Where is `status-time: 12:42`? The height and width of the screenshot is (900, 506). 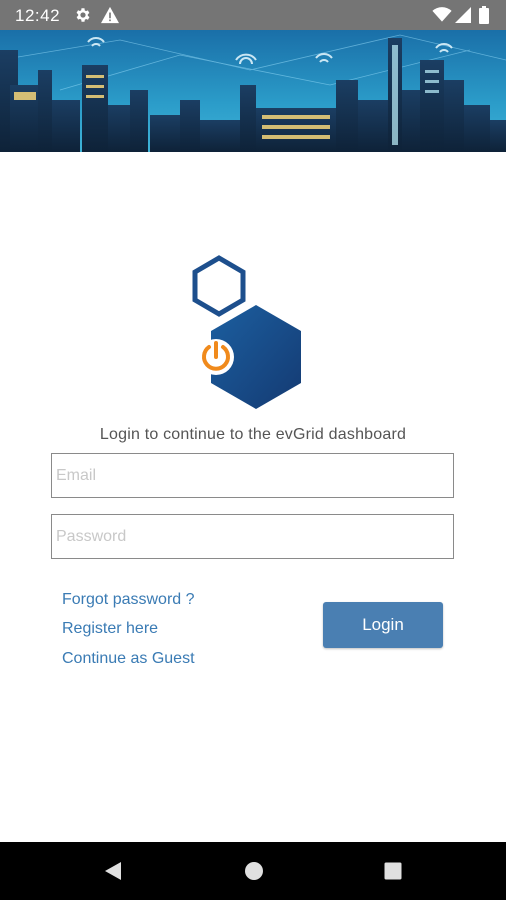
status-time: 12:42 is located at coordinates (38, 15).